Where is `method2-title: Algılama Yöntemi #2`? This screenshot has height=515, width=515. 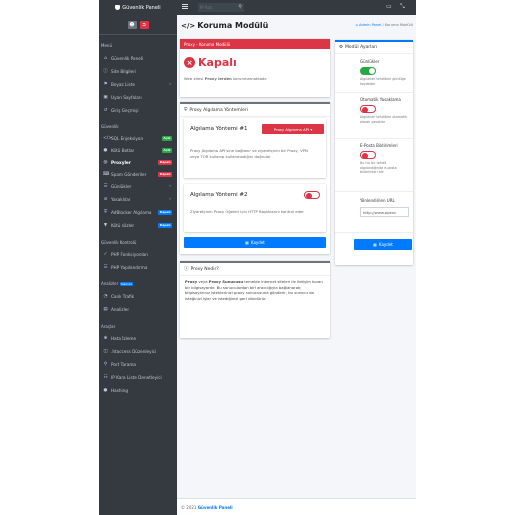 method2-title: Algılama Yöntemi #2 is located at coordinates (219, 195).